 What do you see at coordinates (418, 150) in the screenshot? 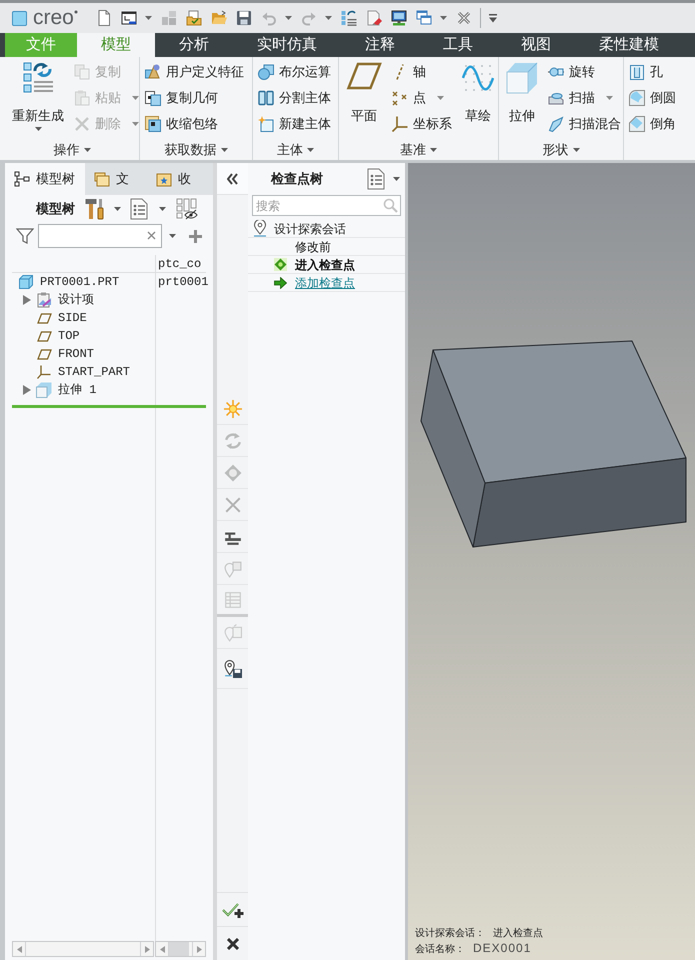
I see `group-menu-button: 基准` at bounding box center [418, 150].